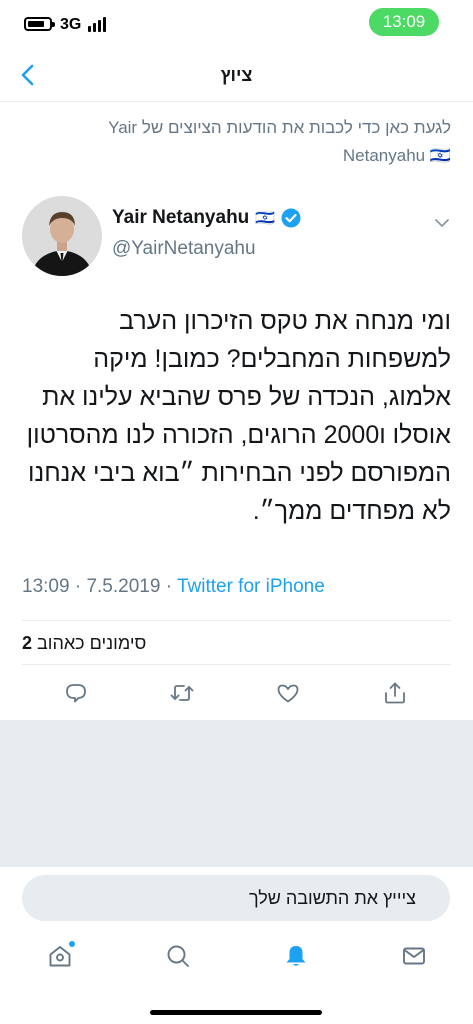 Image resolution: width=473 pixels, height=1024 pixels. What do you see at coordinates (404, 22) in the screenshot?
I see `status-time: 13:09` at bounding box center [404, 22].